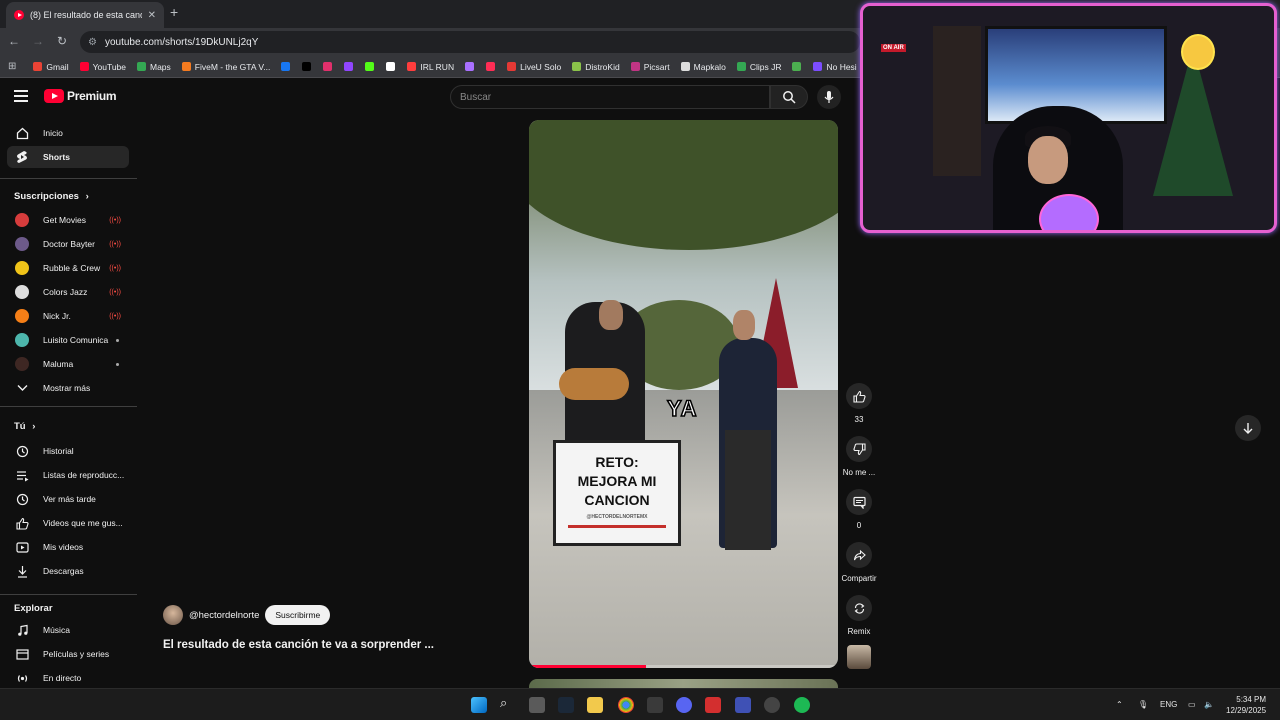  What do you see at coordinates (650, 67) in the screenshot?
I see `bookmark-item: Picsart` at bounding box center [650, 67].